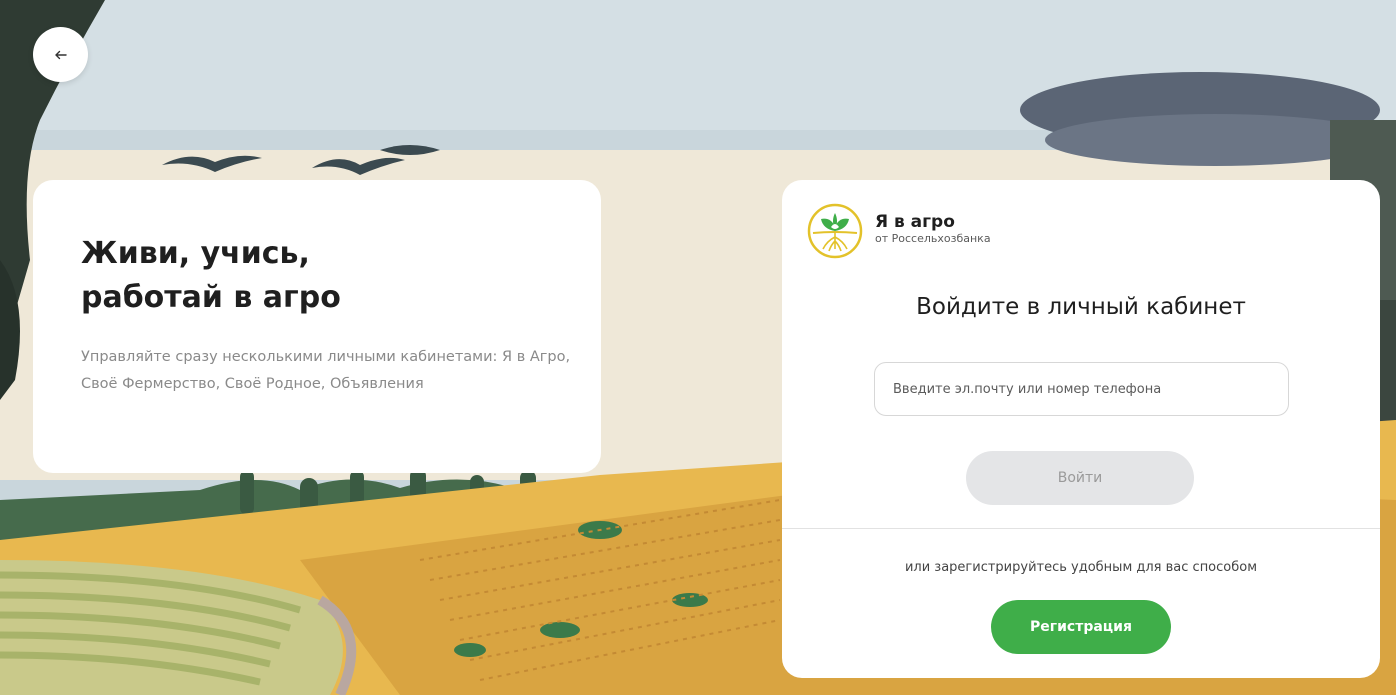 The height and width of the screenshot is (695, 1396). I want to click on login-button: Войти, so click(1080, 478).